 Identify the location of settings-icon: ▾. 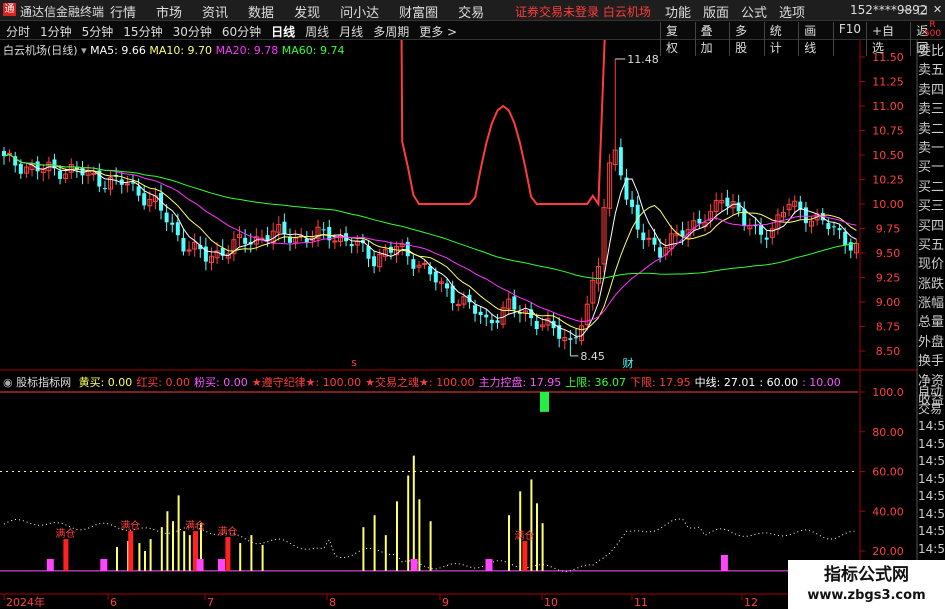
(84, 50).